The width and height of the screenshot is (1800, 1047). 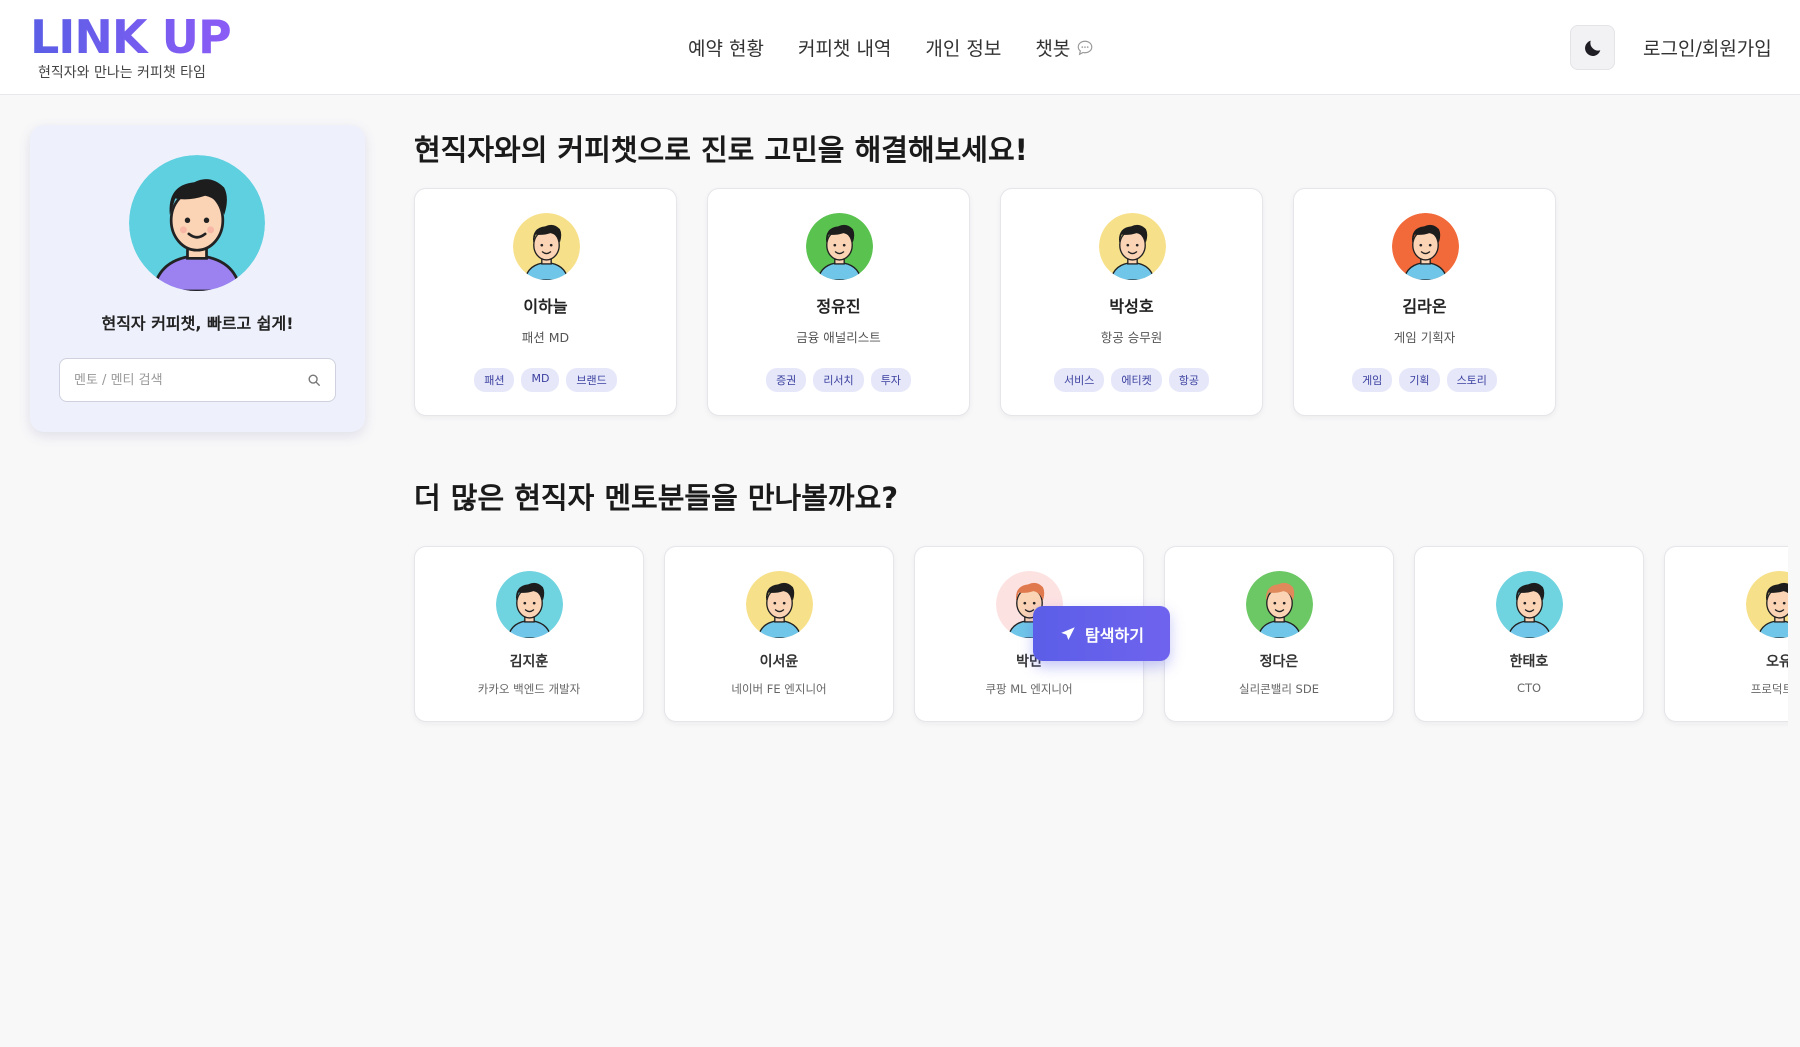 I want to click on tag-chip: 증권, so click(x=786, y=380).